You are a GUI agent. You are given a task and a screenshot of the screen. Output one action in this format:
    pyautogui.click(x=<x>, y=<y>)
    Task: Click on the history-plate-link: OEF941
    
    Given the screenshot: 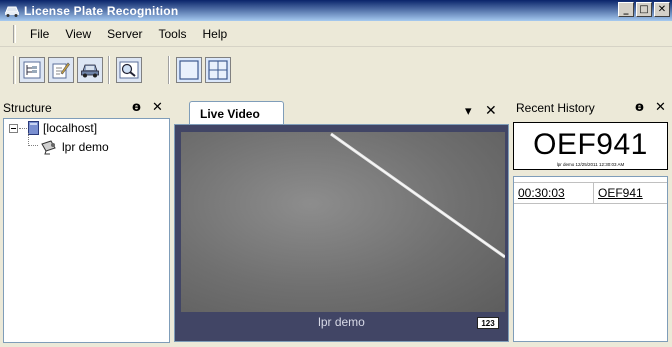 What is the action you would take?
    pyautogui.click(x=620, y=193)
    